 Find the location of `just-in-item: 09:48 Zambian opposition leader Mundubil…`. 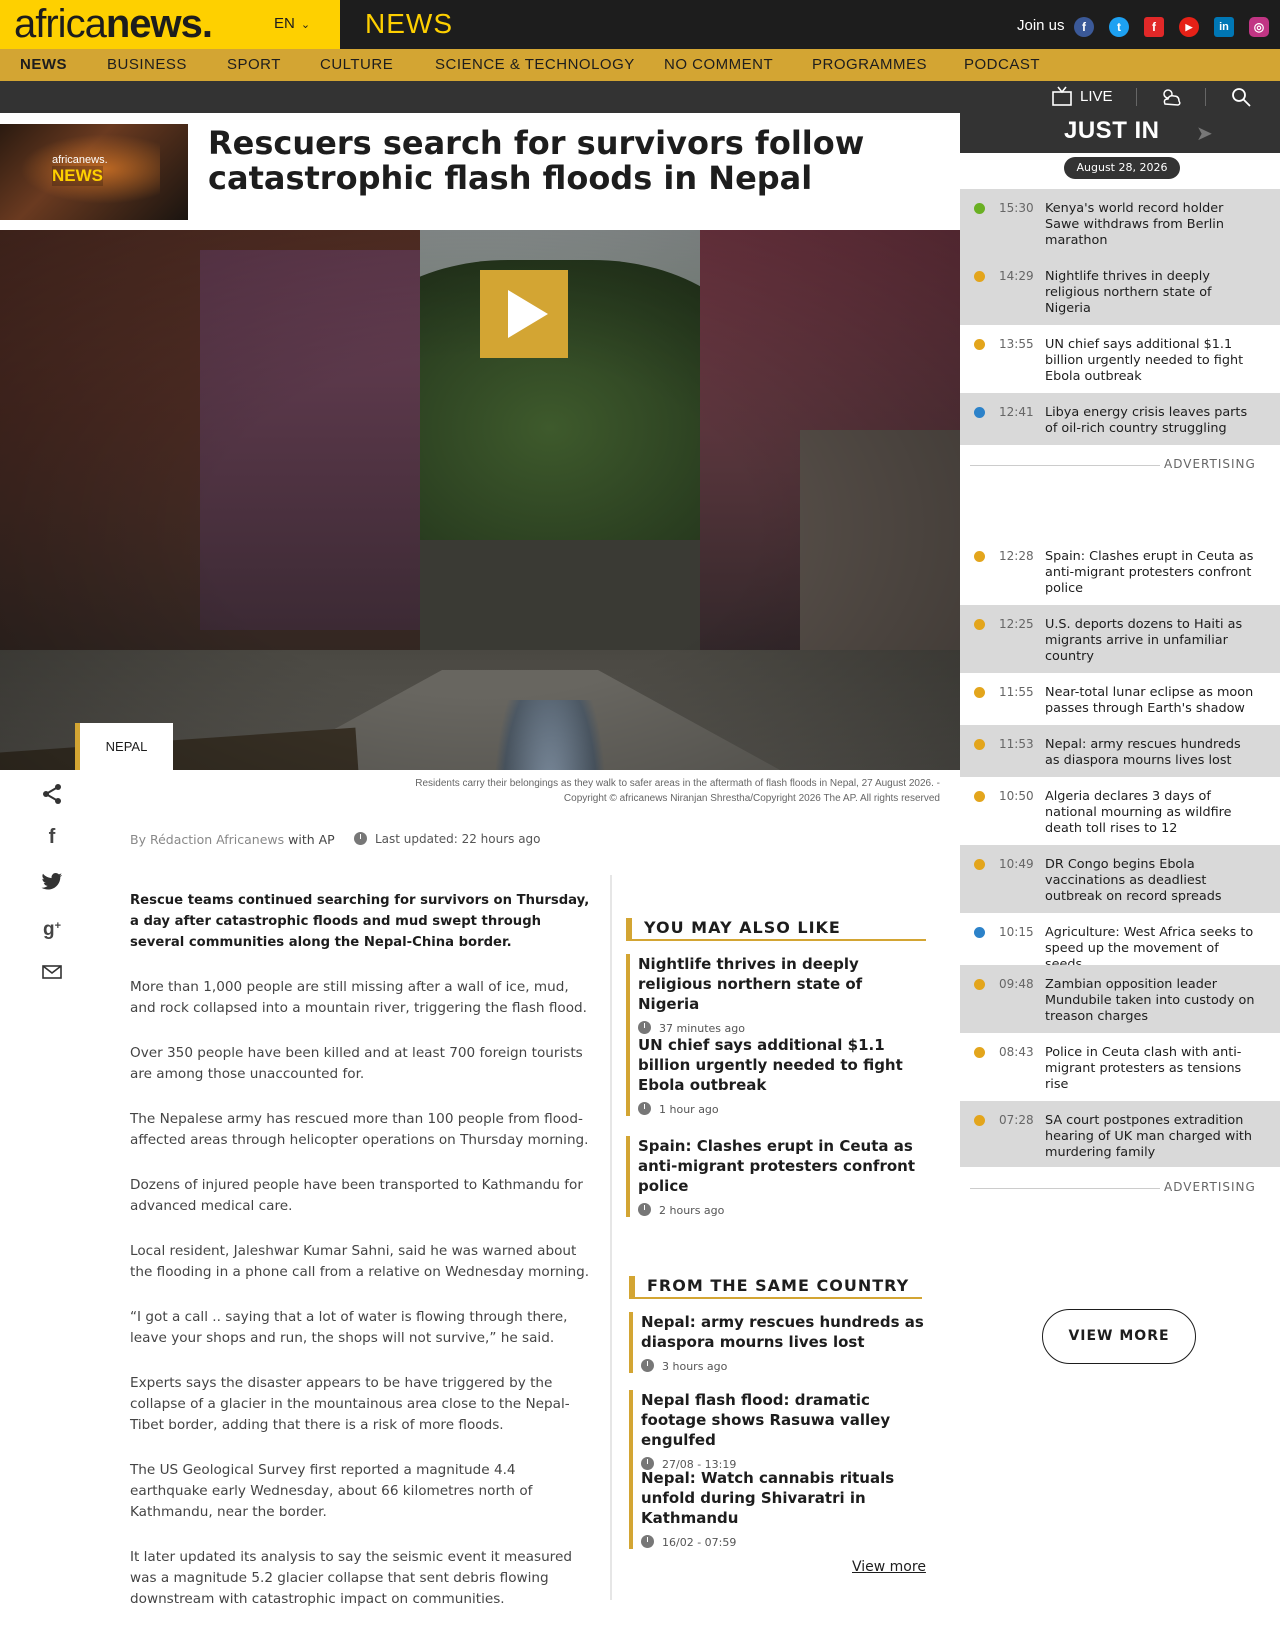

just-in-item: 09:48 Zambian opposition leader Mundubil… is located at coordinates (1120, 999).